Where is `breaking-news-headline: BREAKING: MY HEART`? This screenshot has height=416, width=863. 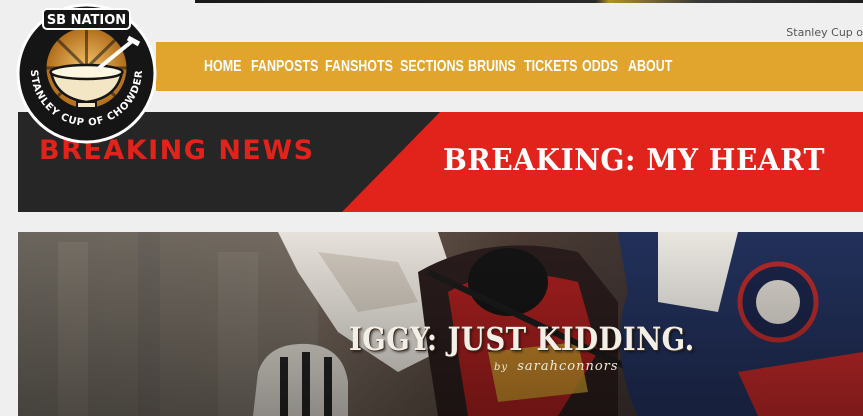 breaking-news-headline: BREAKING: MY HEART is located at coordinates (634, 160).